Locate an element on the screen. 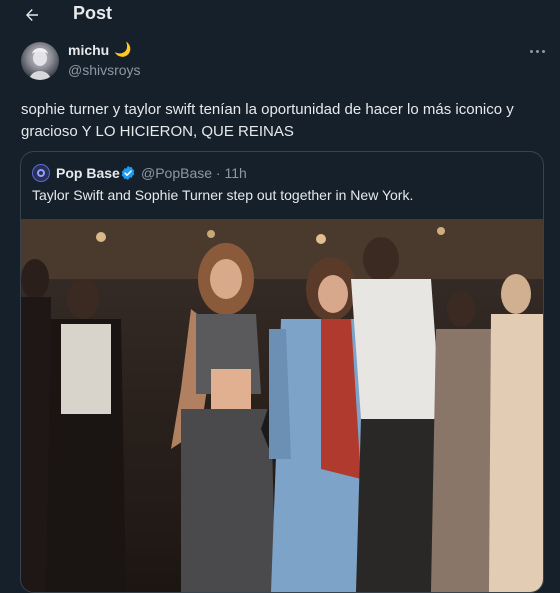  quoted-handle-time: @PopBase · 11h is located at coordinates (194, 173).